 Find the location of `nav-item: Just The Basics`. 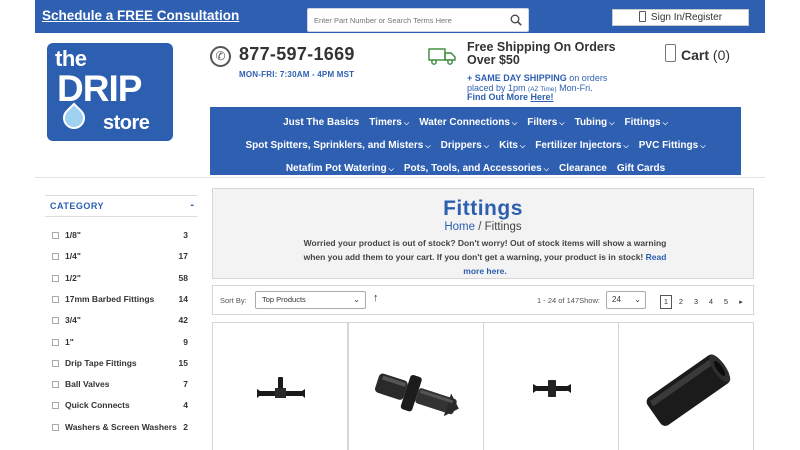

nav-item: Just The Basics is located at coordinates (321, 122).